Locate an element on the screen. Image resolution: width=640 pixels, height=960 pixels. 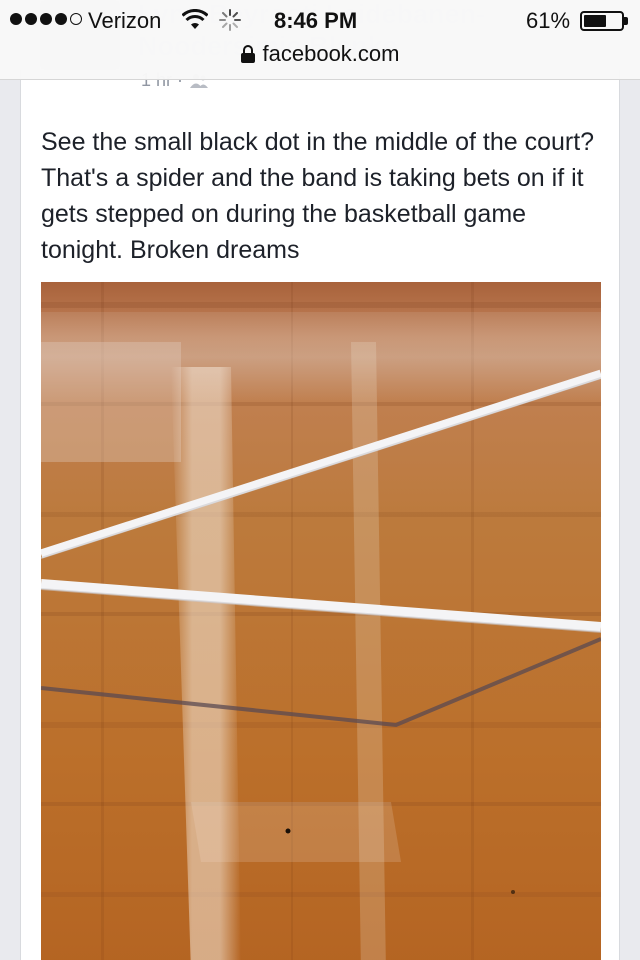
browser-top-bar: Verizon 8:46 PM 61% facebook.com is located at coordinates (320, 40).